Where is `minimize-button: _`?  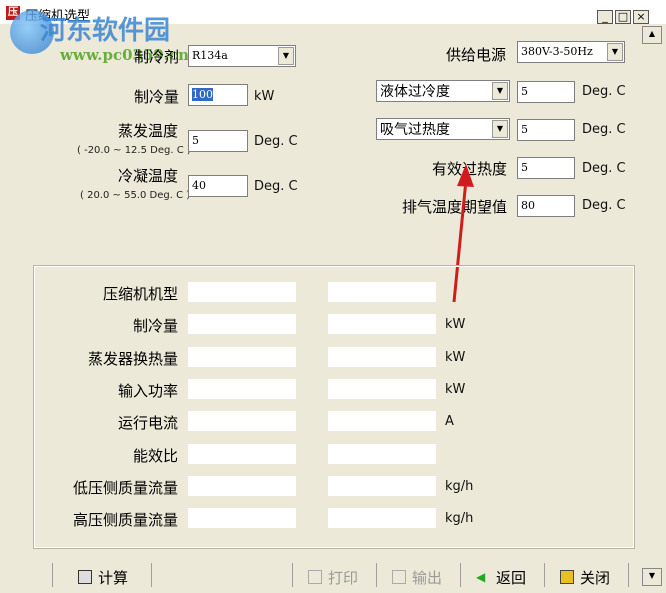 minimize-button: _ is located at coordinates (605, 17).